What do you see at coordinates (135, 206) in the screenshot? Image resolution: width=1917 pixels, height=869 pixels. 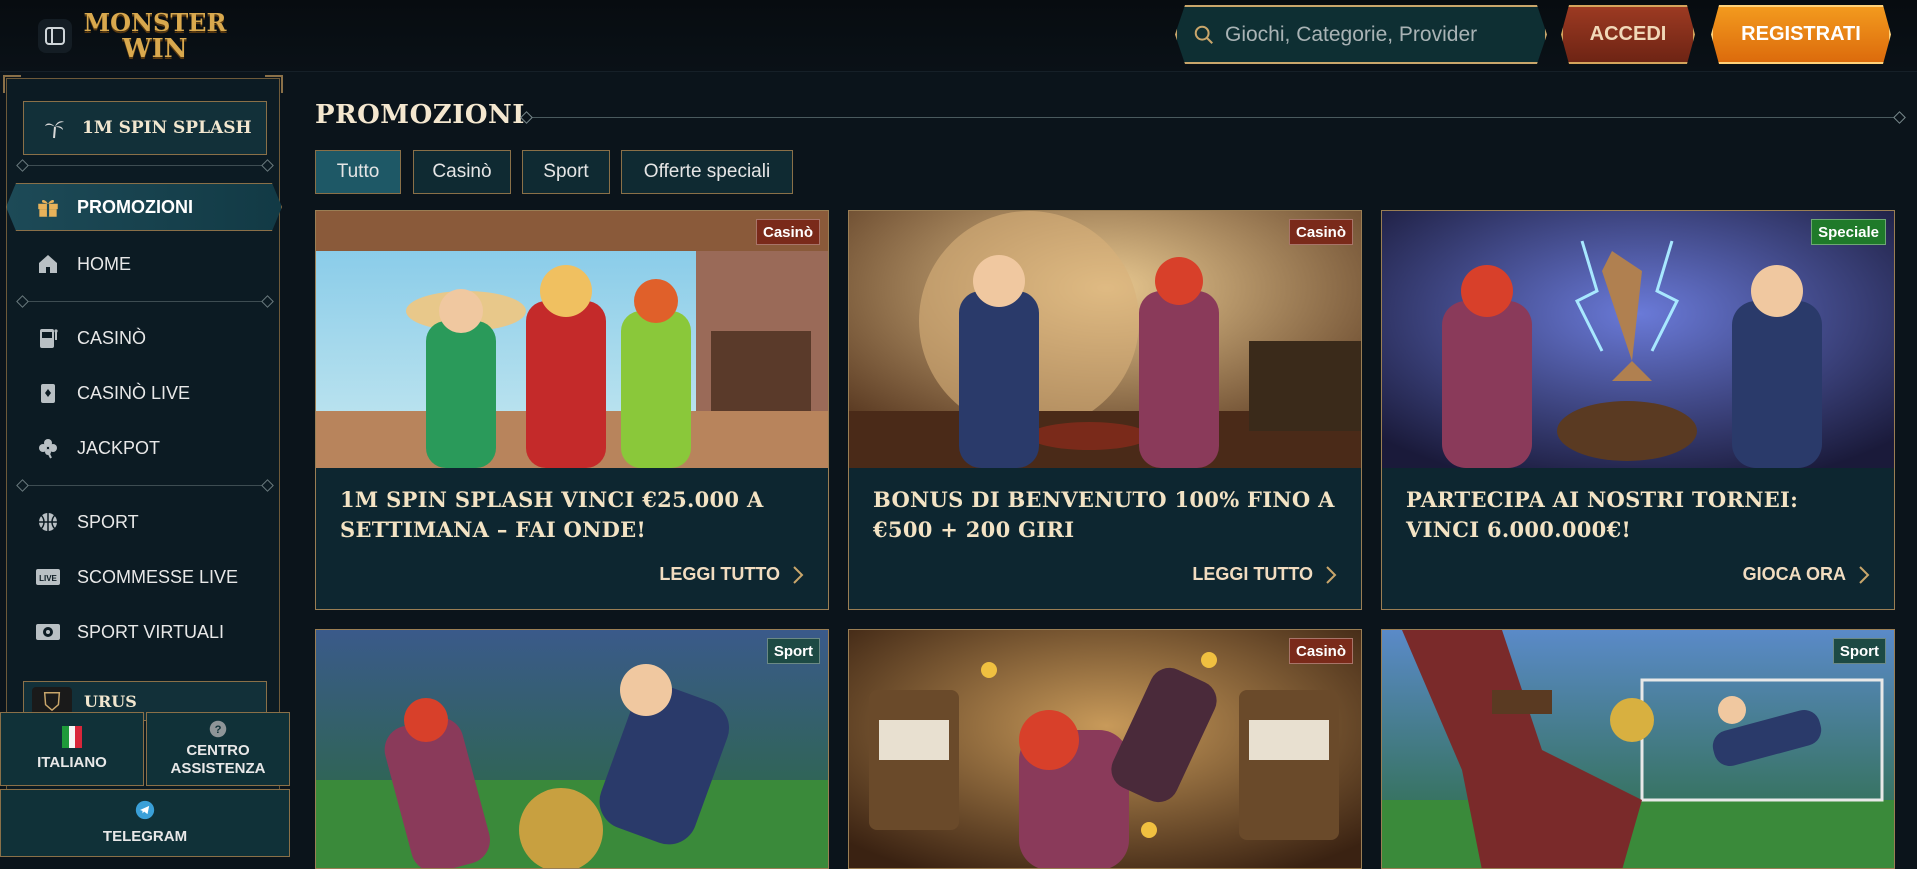 I see `sidebar-item-label: PROMOZIONI` at bounding box center [135, 206].